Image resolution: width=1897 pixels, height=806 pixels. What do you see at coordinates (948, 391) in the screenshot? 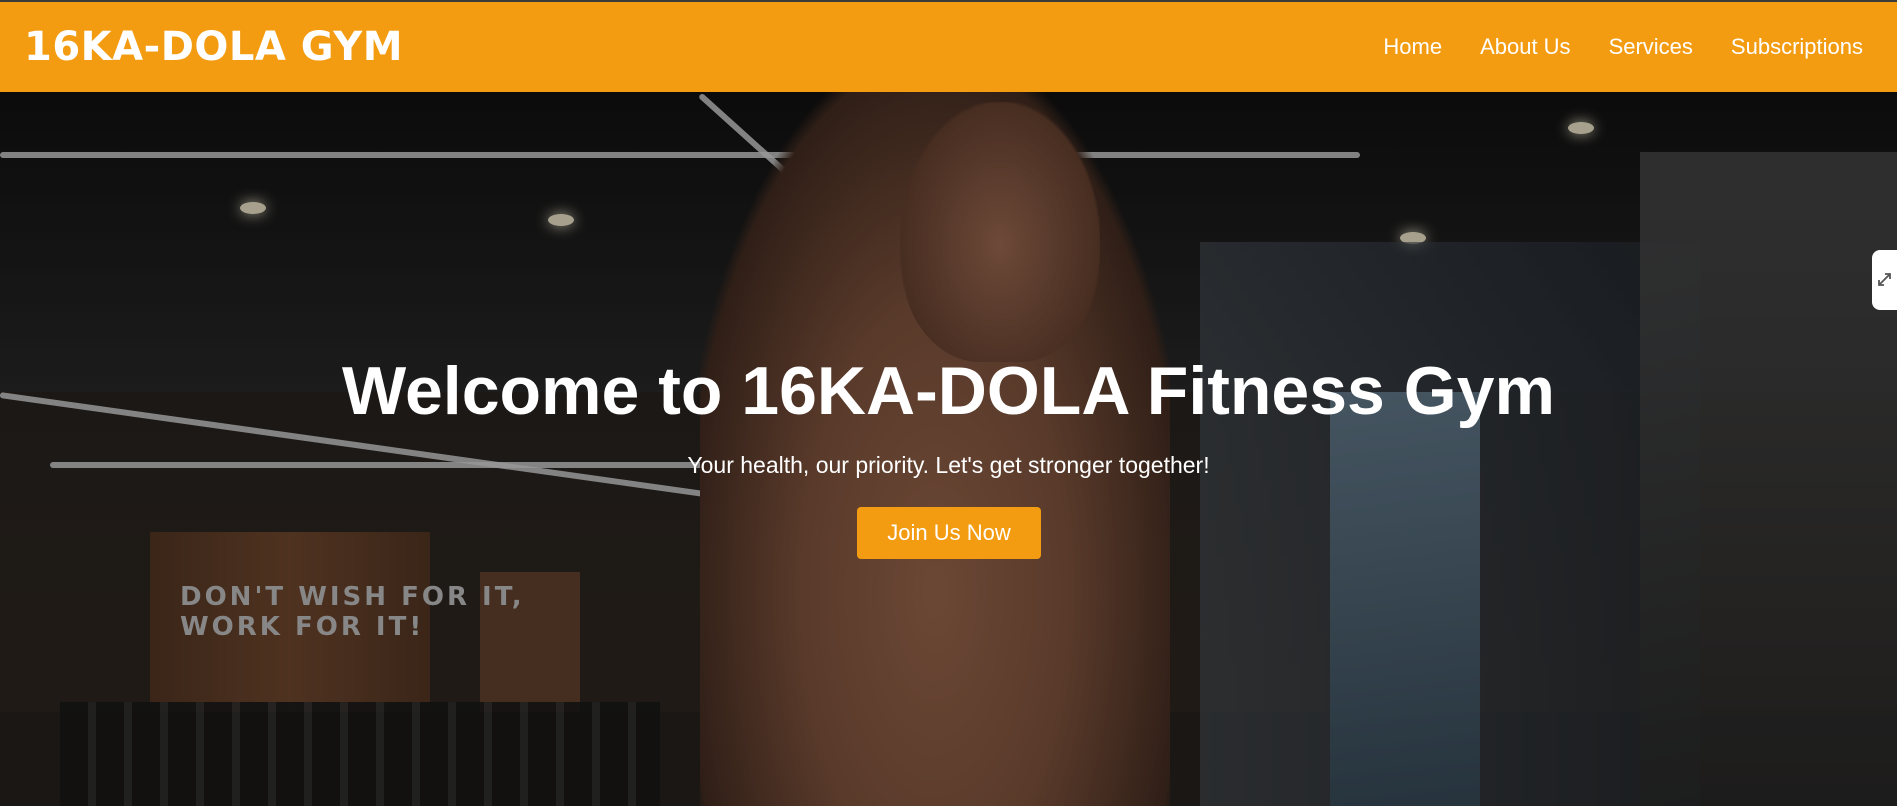
I see `hero-title: Welcome to 16KA-DOLA Fitness Gym` at bounding box center [948, 391].